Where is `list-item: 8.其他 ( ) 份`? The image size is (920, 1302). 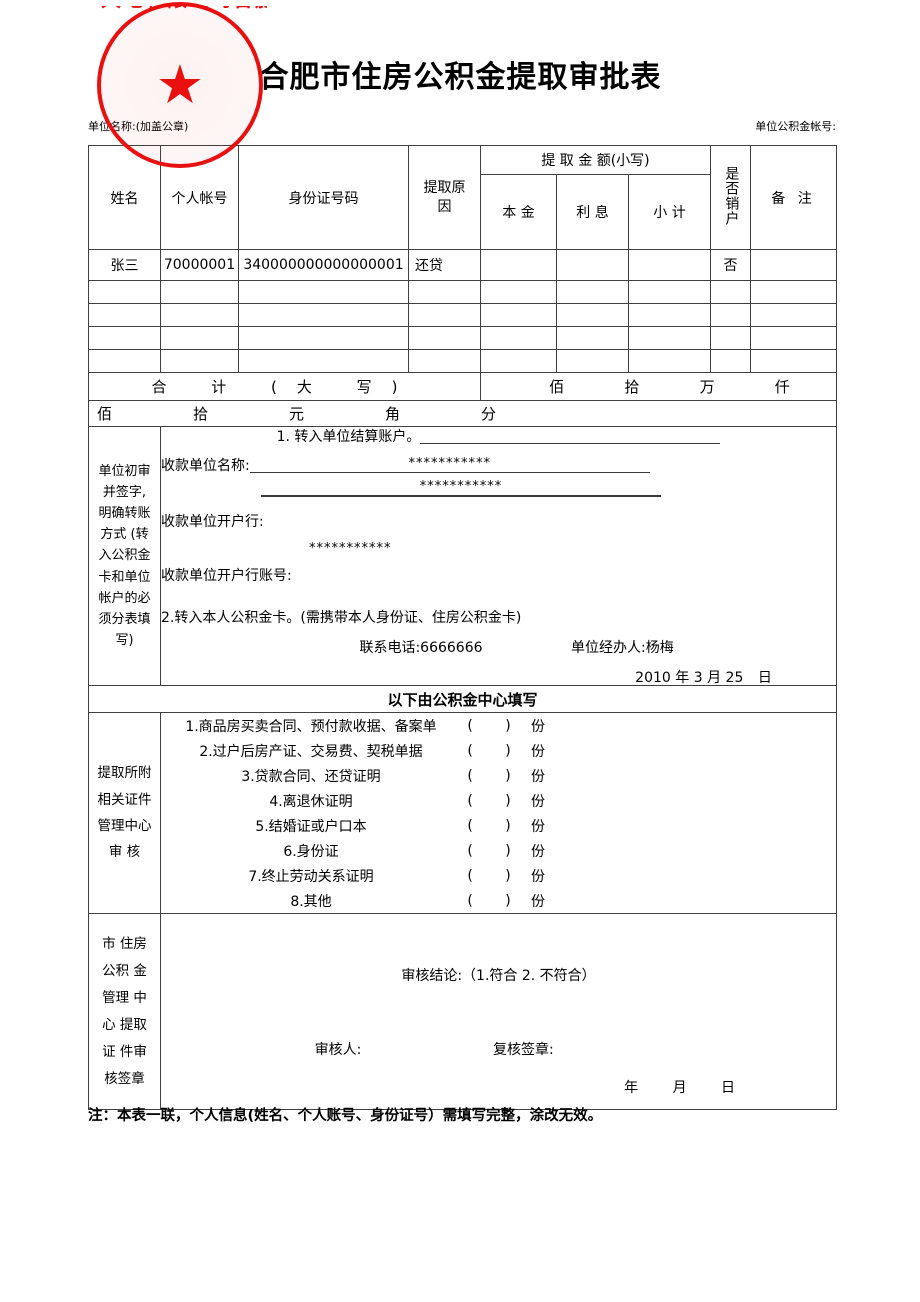
list-item: 8.其他 ( ) 份 is located at coordinates (498, 900).